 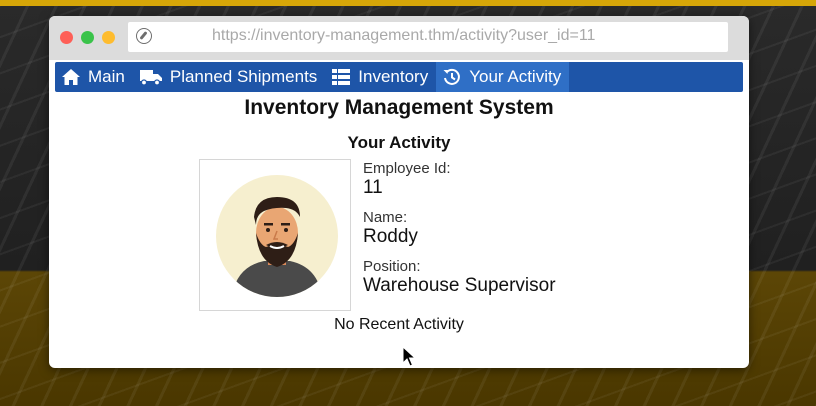 I want to click on compass-icon, so click(x=144, y=36).